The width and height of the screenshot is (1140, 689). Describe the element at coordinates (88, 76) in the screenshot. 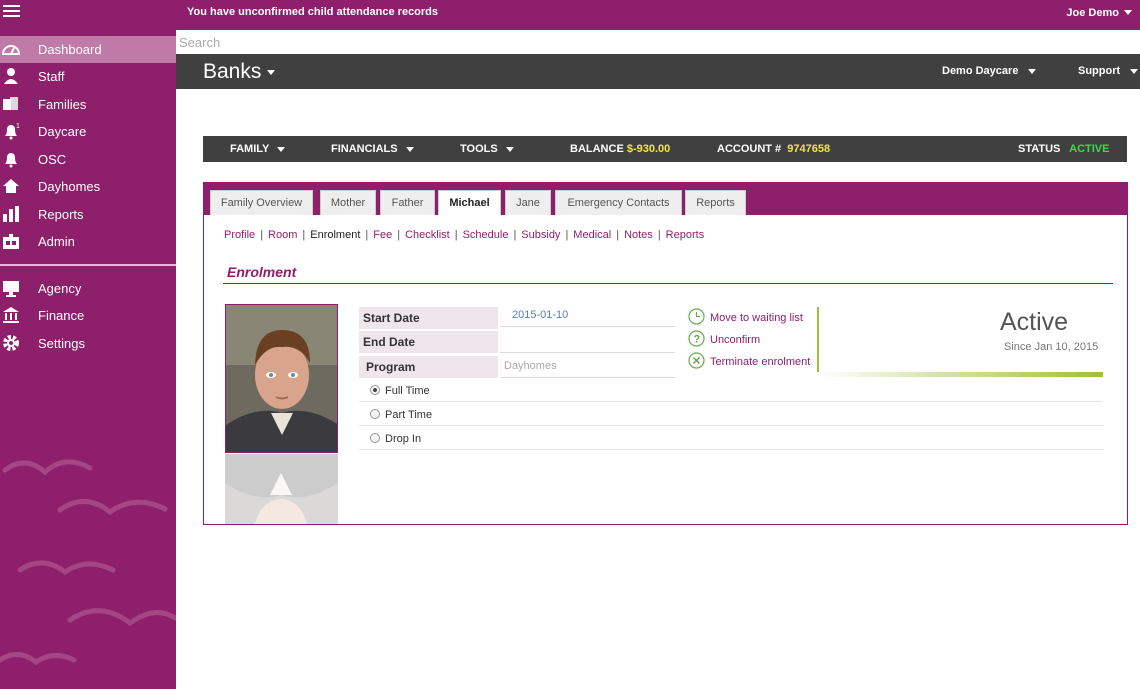

I see `sidebar-item-staff: Staff` at that location.